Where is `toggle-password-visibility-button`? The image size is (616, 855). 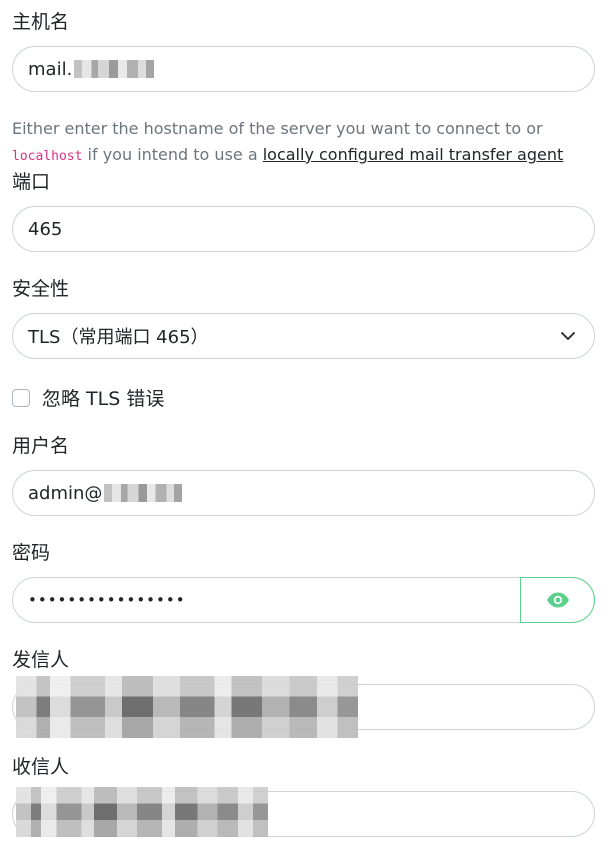
toggle-password-visibility-button is located at coordinates (557, 600).